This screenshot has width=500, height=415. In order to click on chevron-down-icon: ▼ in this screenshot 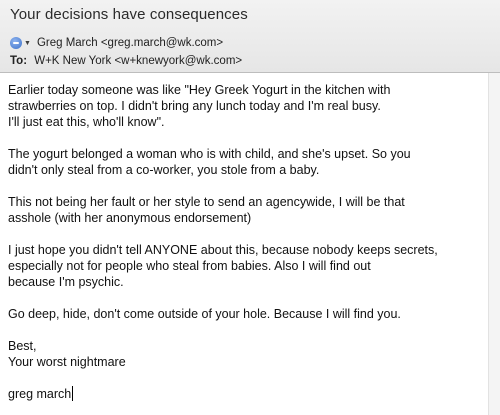, I will do `click(27, 43)`.